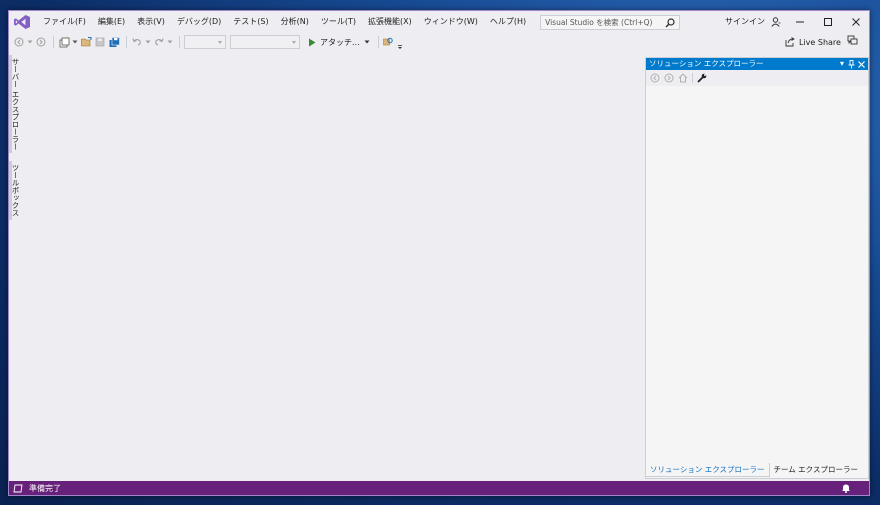  What do you see at coordinates (15, 190) in the screenshot?
I see `toolbox-tab: ツールボックス` at bounding box center [15, 190].